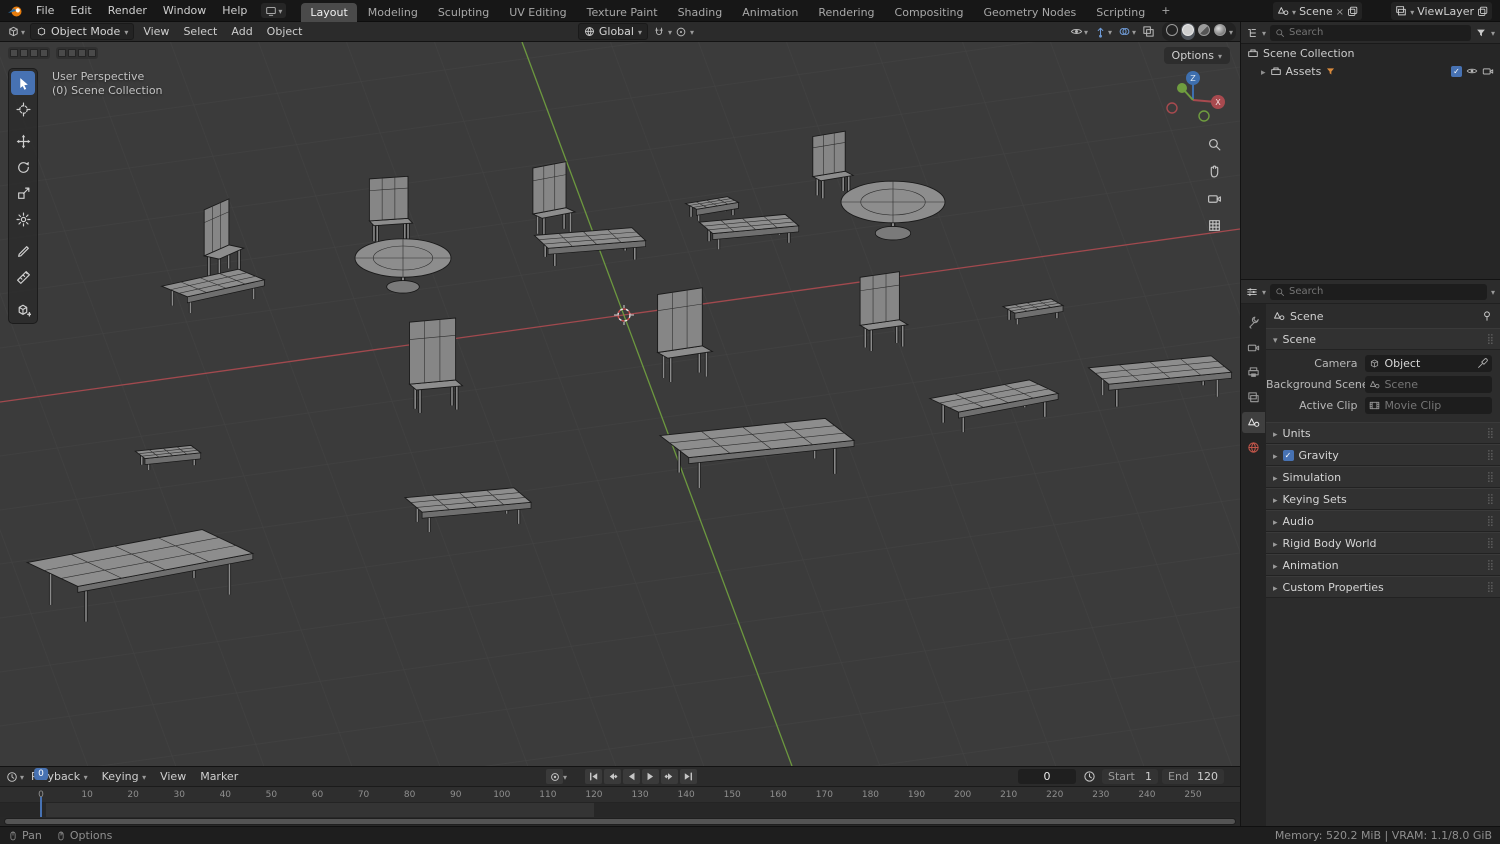 The height and width of the screenshot is (844, 1500). Describe the element at coordinates (929, 12) in the screenshot. I see `workspace-tab-compositing: Compositing` at that location.